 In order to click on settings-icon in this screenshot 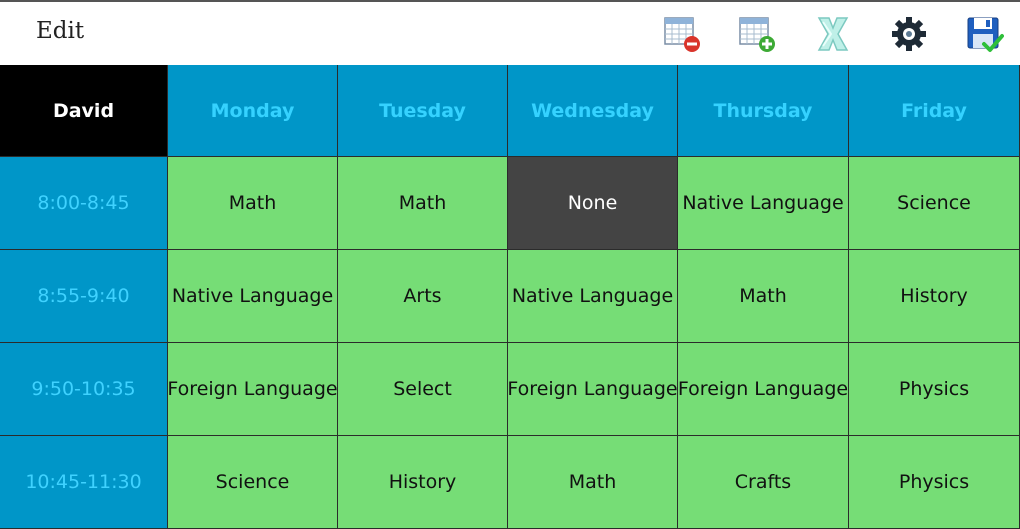, I will do `click(909, 34)`.